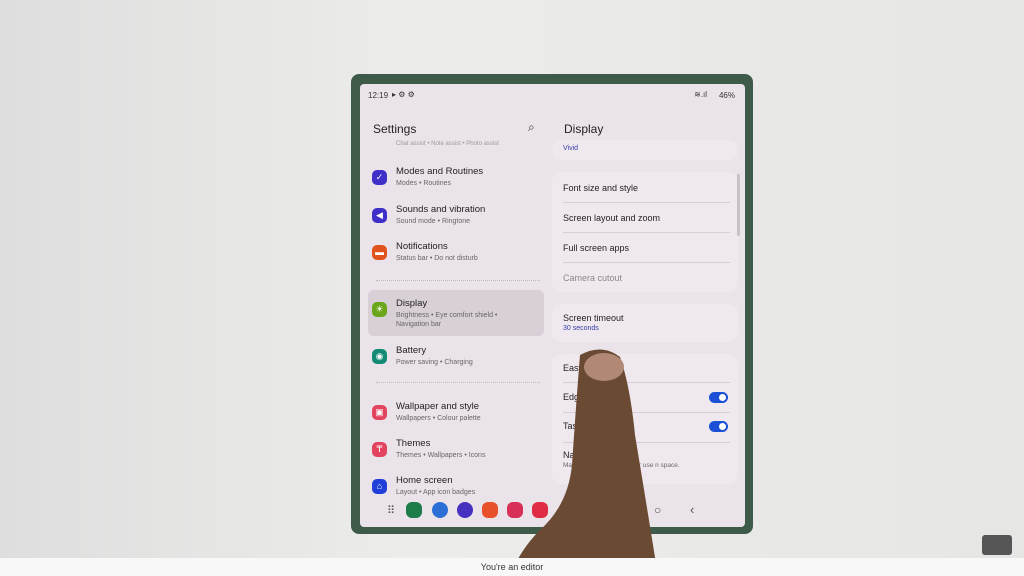 This screenshot has height=576, width=1024. Describe the element at coordinates (403, 94) in the screenshot. I see `status-icons: ▸ ⚙ ⚙` at that location.